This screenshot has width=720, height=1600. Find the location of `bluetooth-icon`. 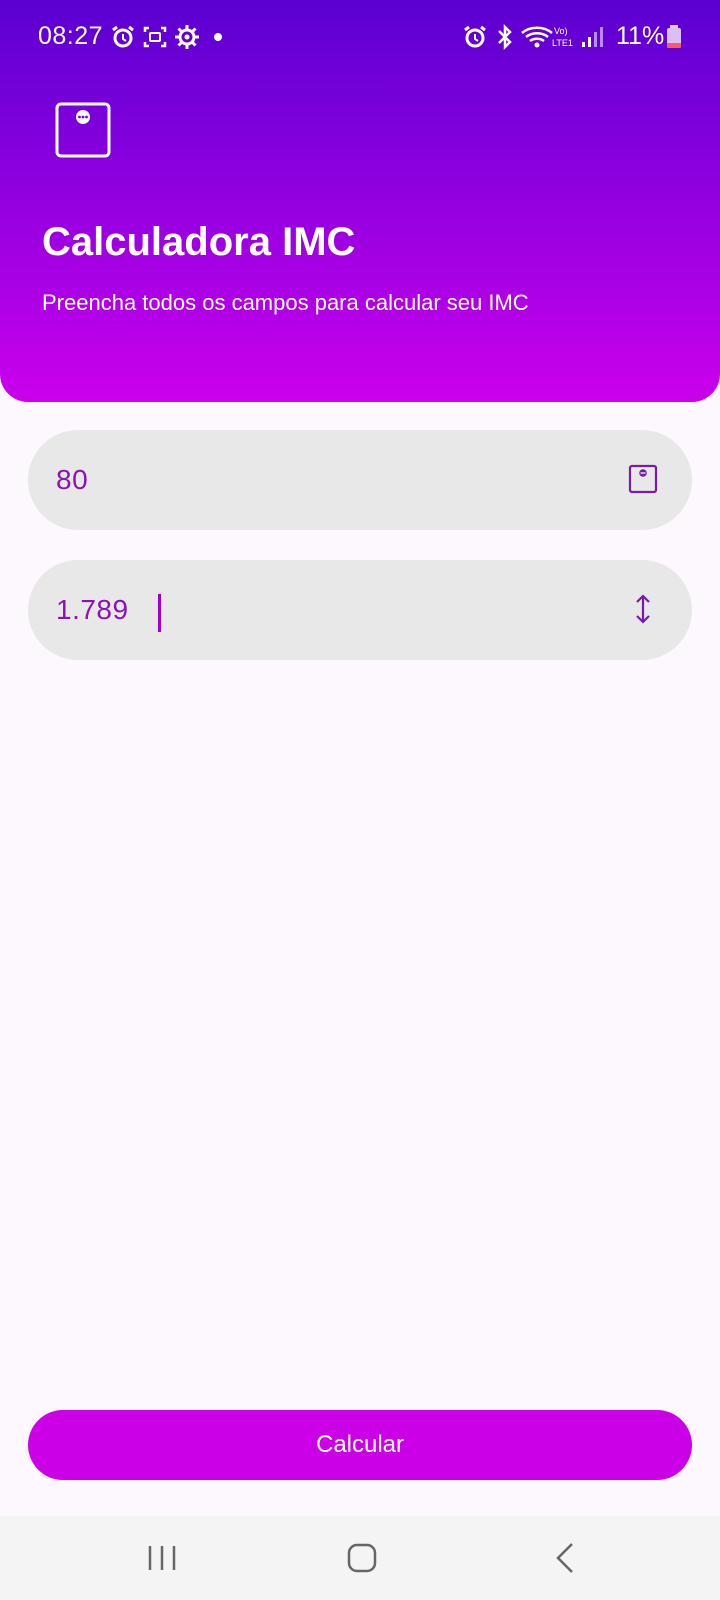

bluetooth-icon is located at coordinates (505, 37).